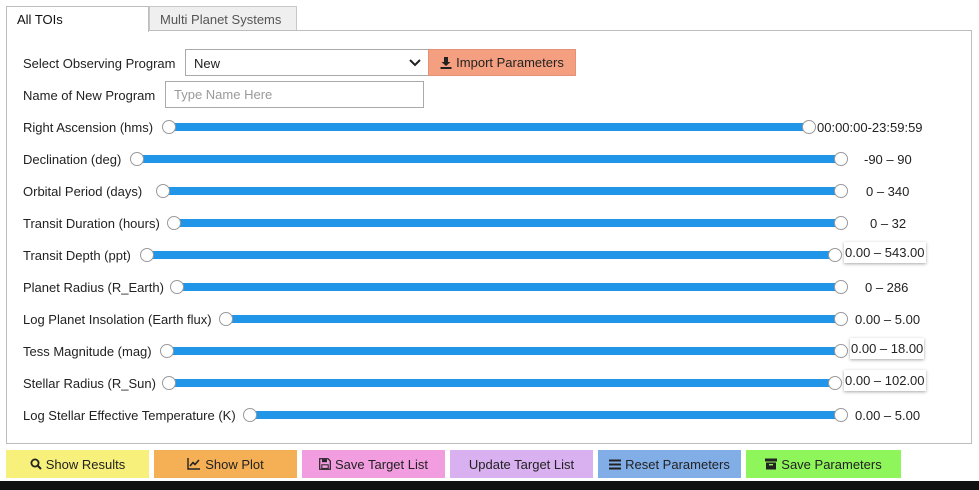 The height and width of the screenshot is (490, 979). I want to click on slider-value-transit-depth: 0.00 – 543.00, so click(885, 252).